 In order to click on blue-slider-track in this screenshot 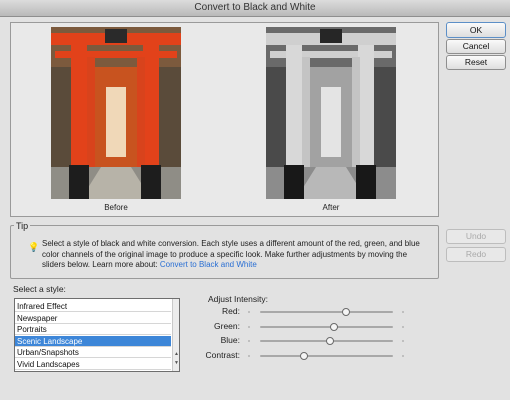, I will do `click(326, 341)`.